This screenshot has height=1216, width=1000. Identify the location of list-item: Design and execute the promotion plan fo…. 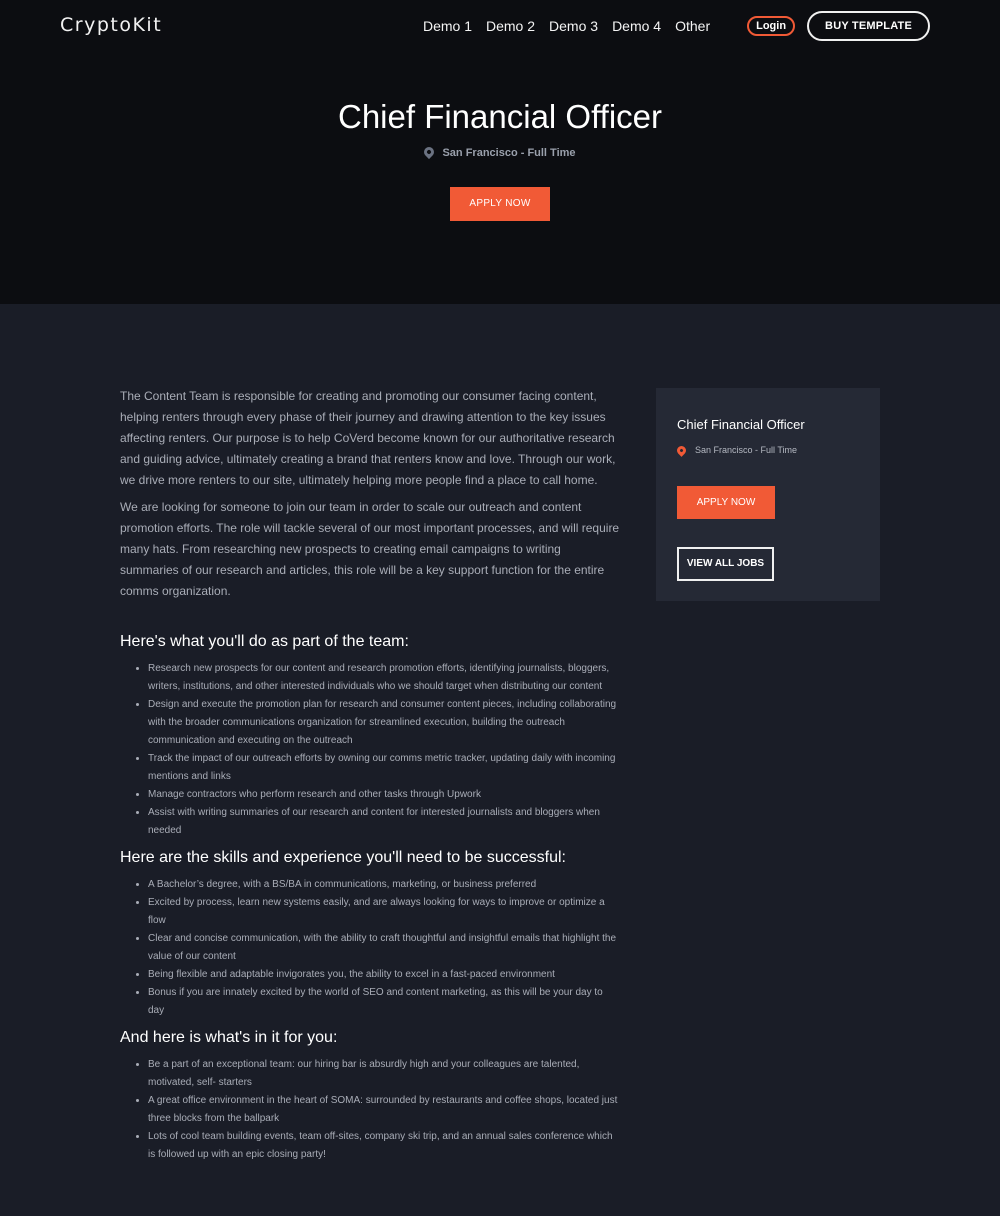
(384, 723).